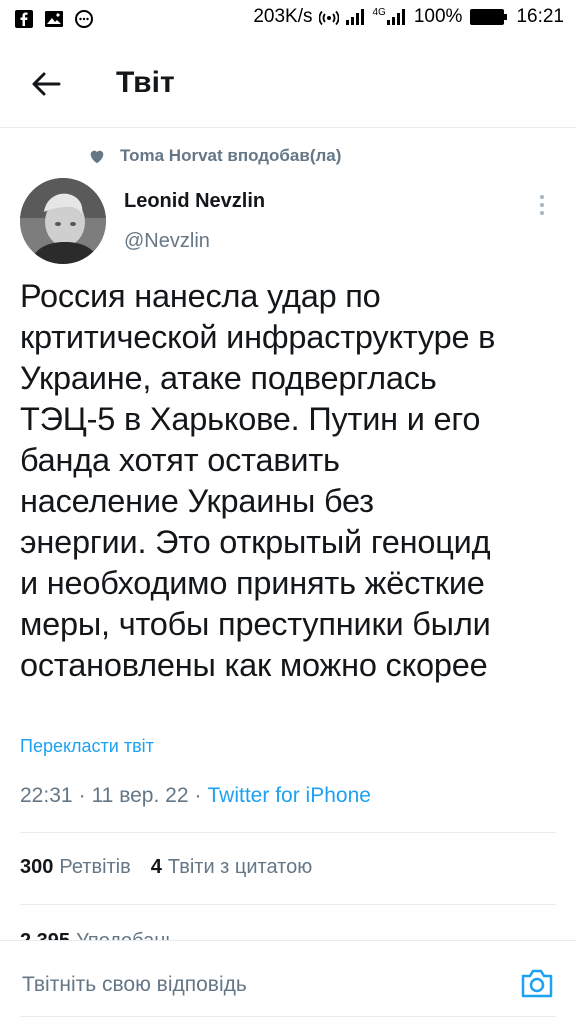 The image size is (576, 1024). I want to click on arrow-left-icon, so click(46, 84).